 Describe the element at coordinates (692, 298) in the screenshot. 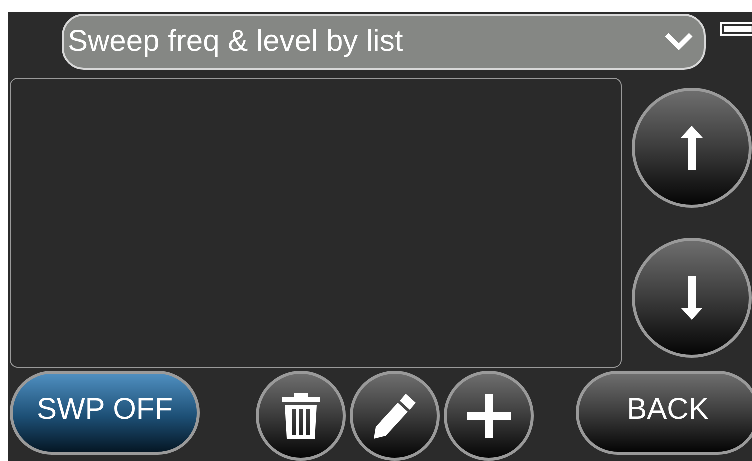

I see `down-arrow-icon` at that location.